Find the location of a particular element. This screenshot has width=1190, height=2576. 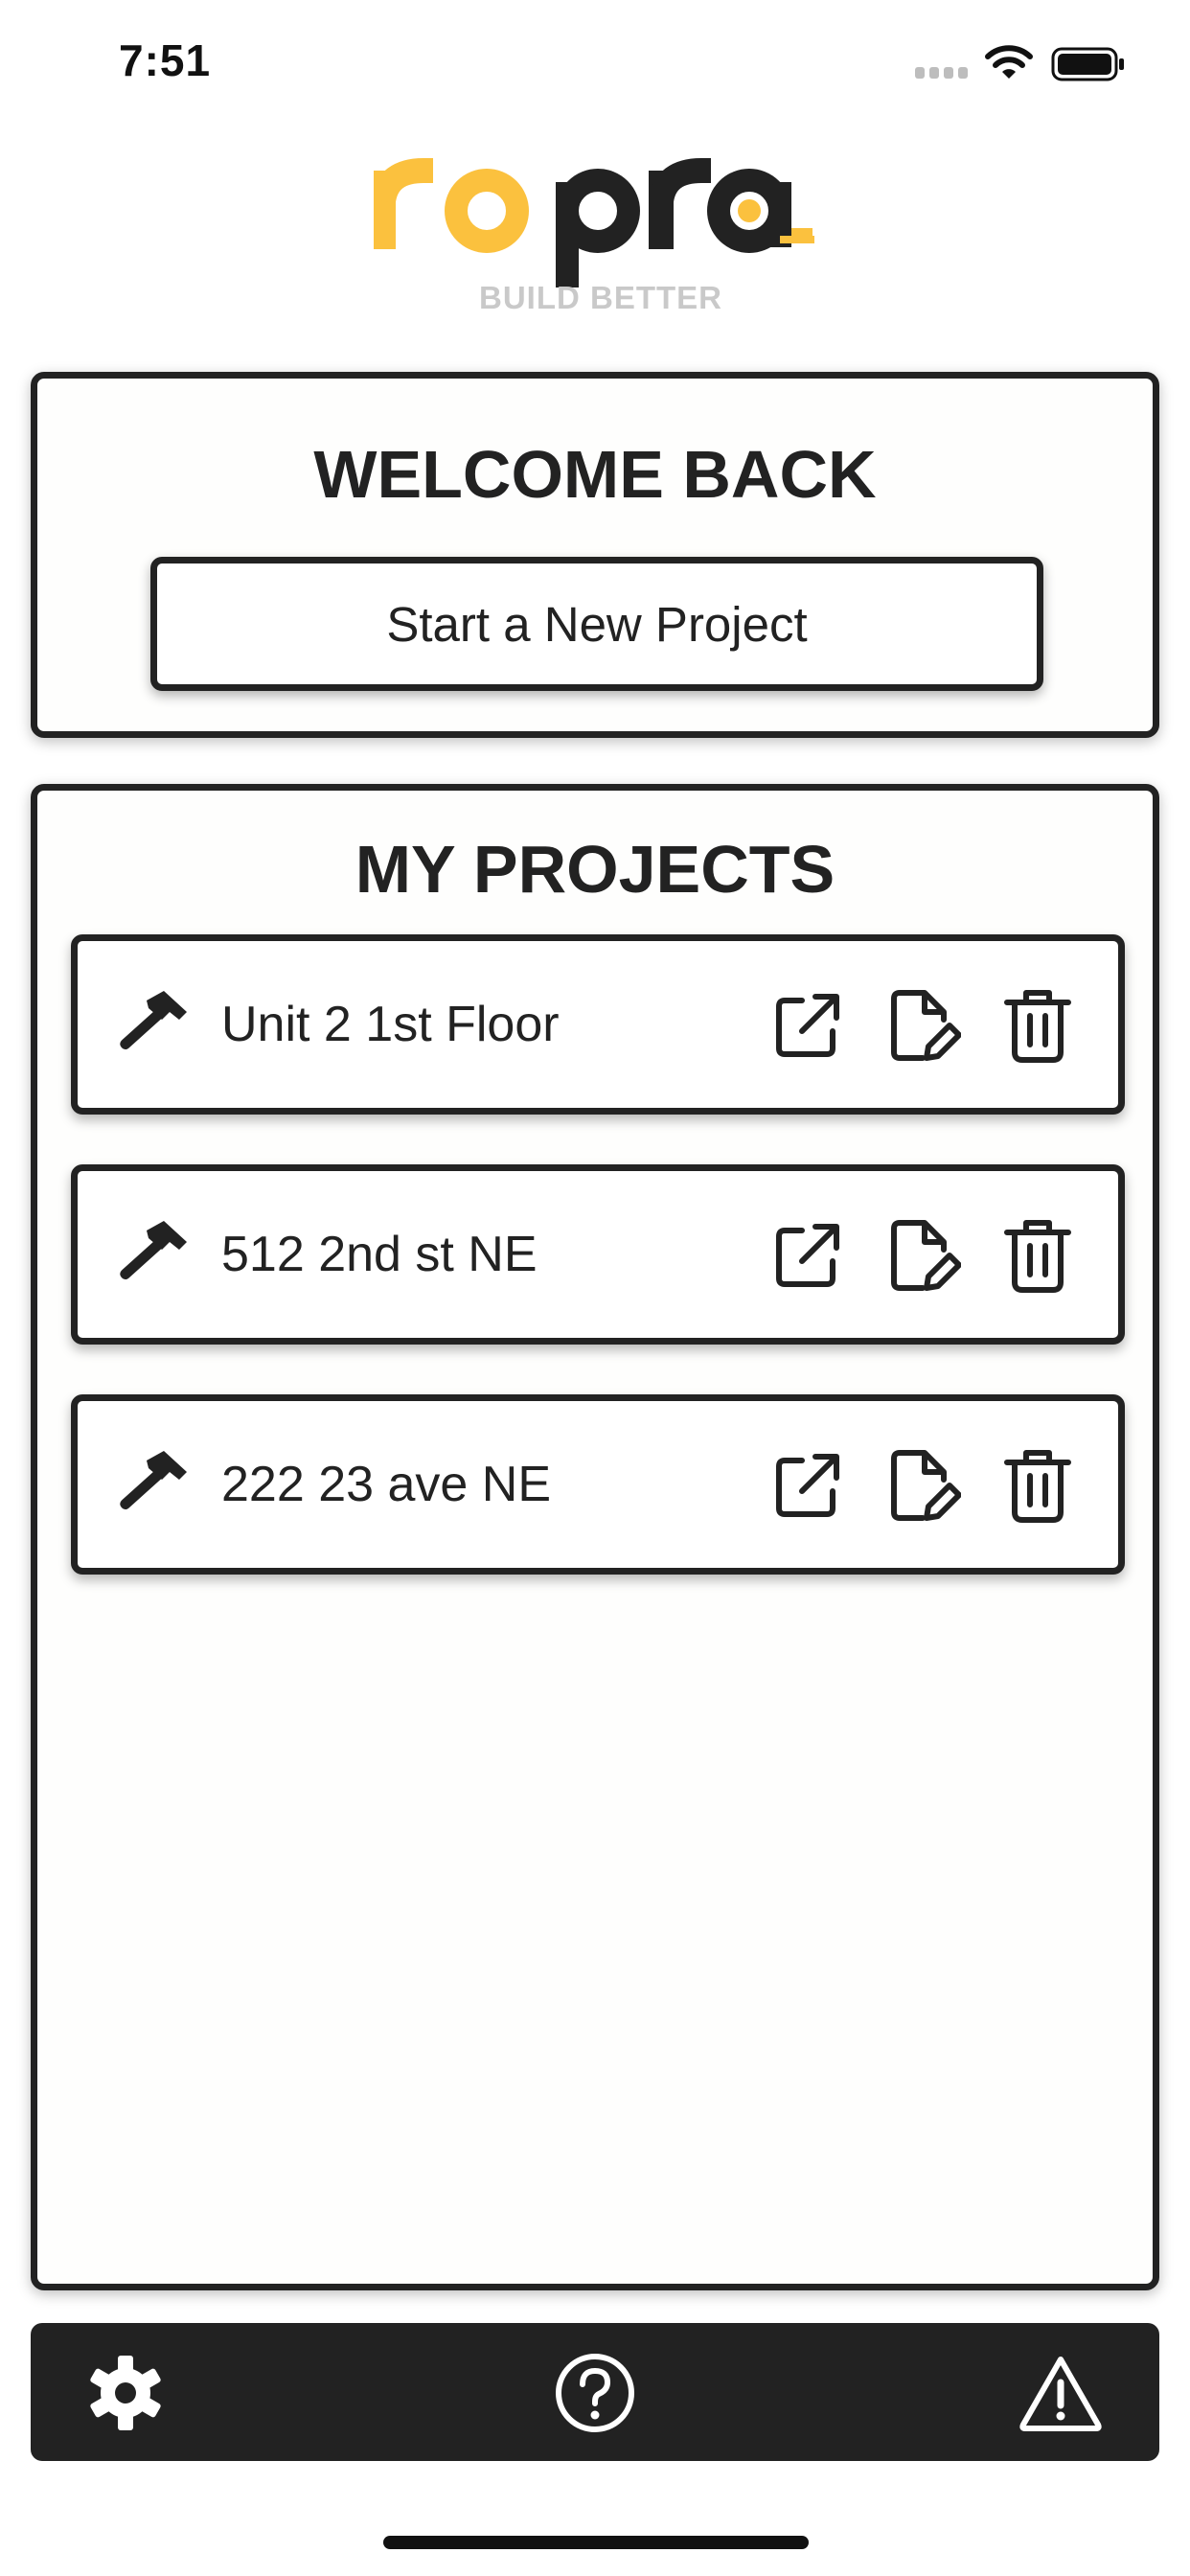

welcome-title: WELCOME BACK is located at coordinates (595, 474).